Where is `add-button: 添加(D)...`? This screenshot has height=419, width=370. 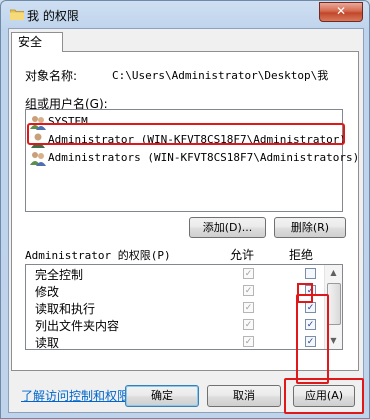
add-button: 添加(D)... is located at coordinates (227, 227).